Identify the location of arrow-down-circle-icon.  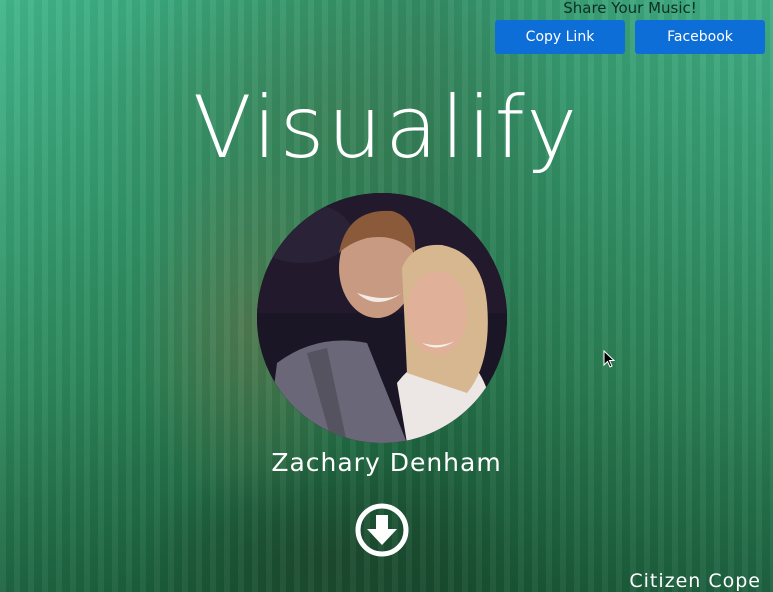
(382, 530).